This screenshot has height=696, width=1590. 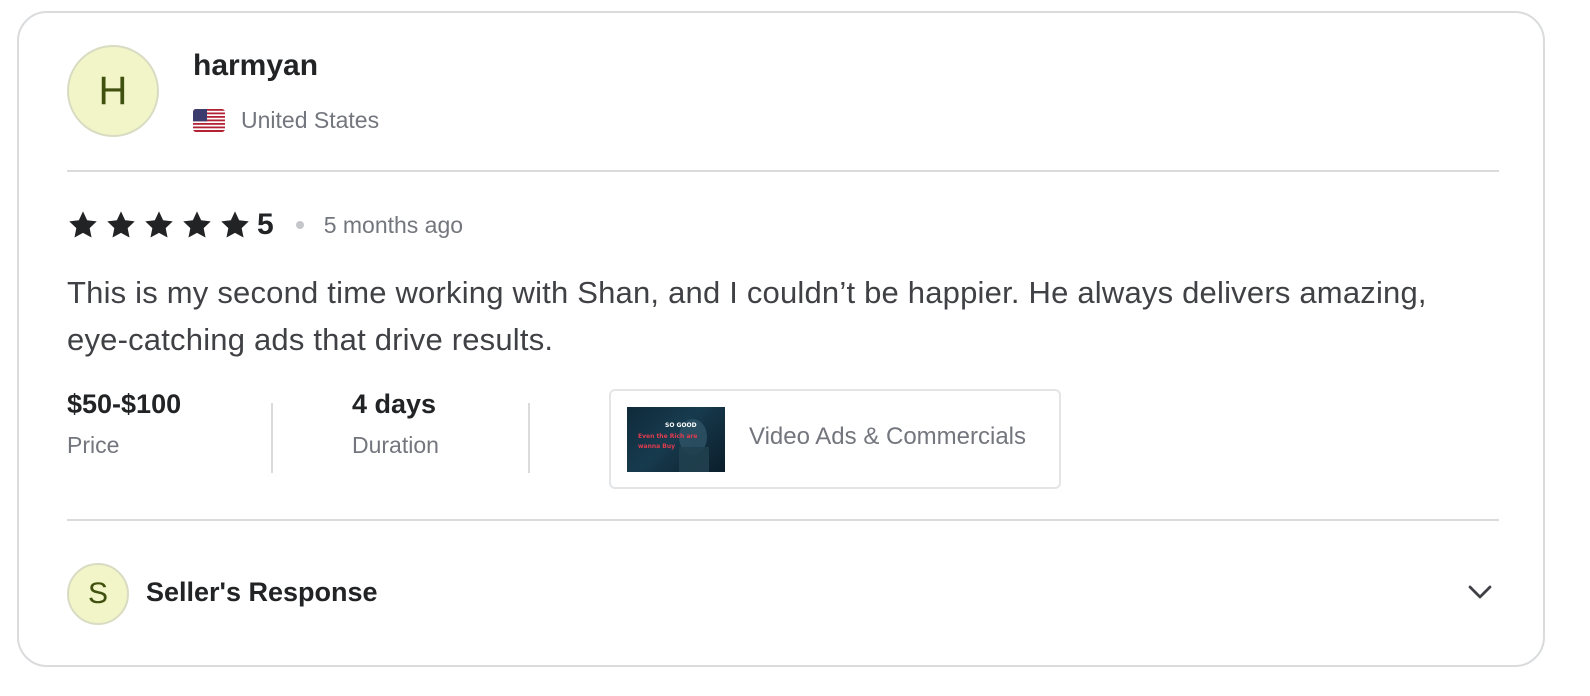 I want to click on duration-label: Duration, so click(x=395, y=445).